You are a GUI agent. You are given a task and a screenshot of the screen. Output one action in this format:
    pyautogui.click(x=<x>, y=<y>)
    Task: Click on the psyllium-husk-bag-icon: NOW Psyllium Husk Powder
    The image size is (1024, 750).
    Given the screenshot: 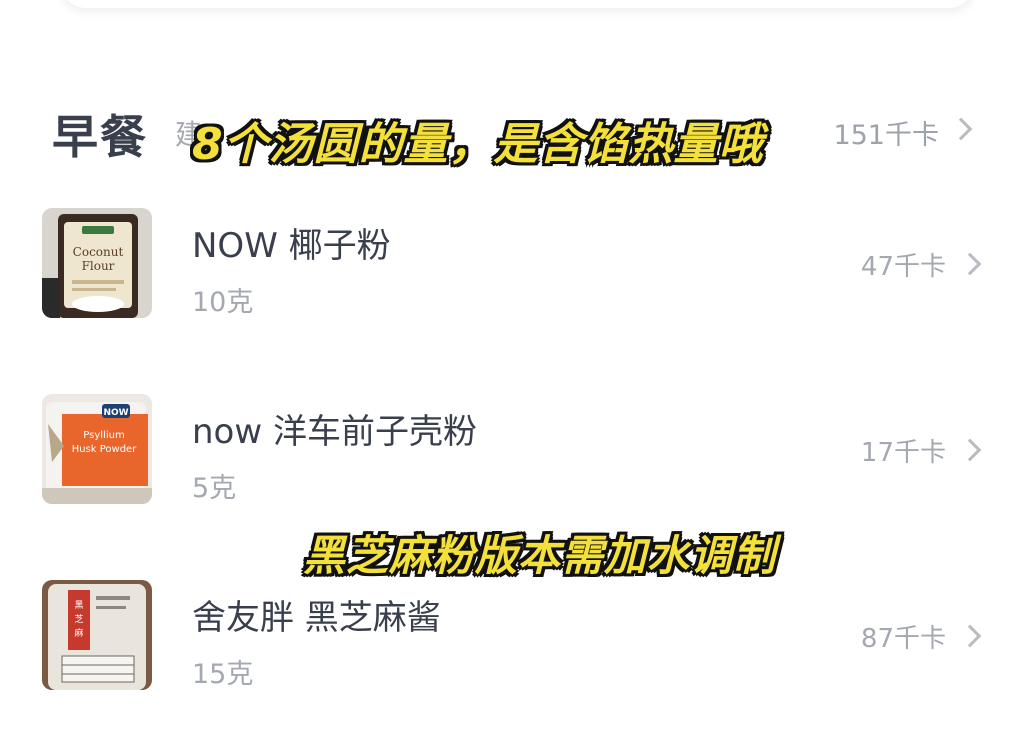 What is the action you would take?
    pyautogui.click(x=97, y=449)
    